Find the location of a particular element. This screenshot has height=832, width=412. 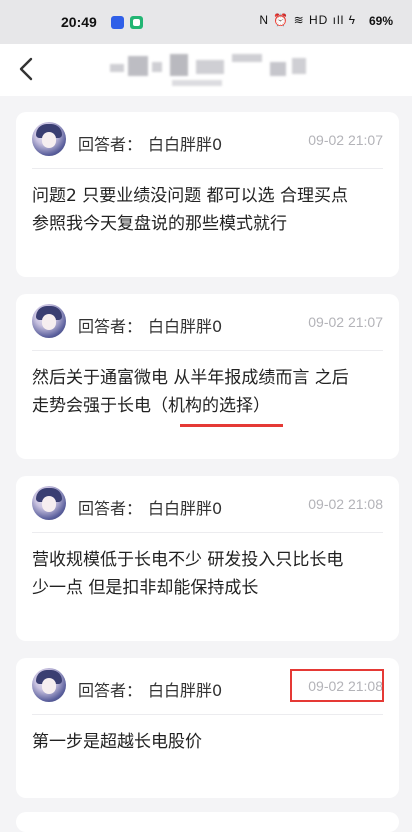

answer-line: 问题2 只要业绩没问题 都可以选 合理买点 is located at coordinates (190, 196).